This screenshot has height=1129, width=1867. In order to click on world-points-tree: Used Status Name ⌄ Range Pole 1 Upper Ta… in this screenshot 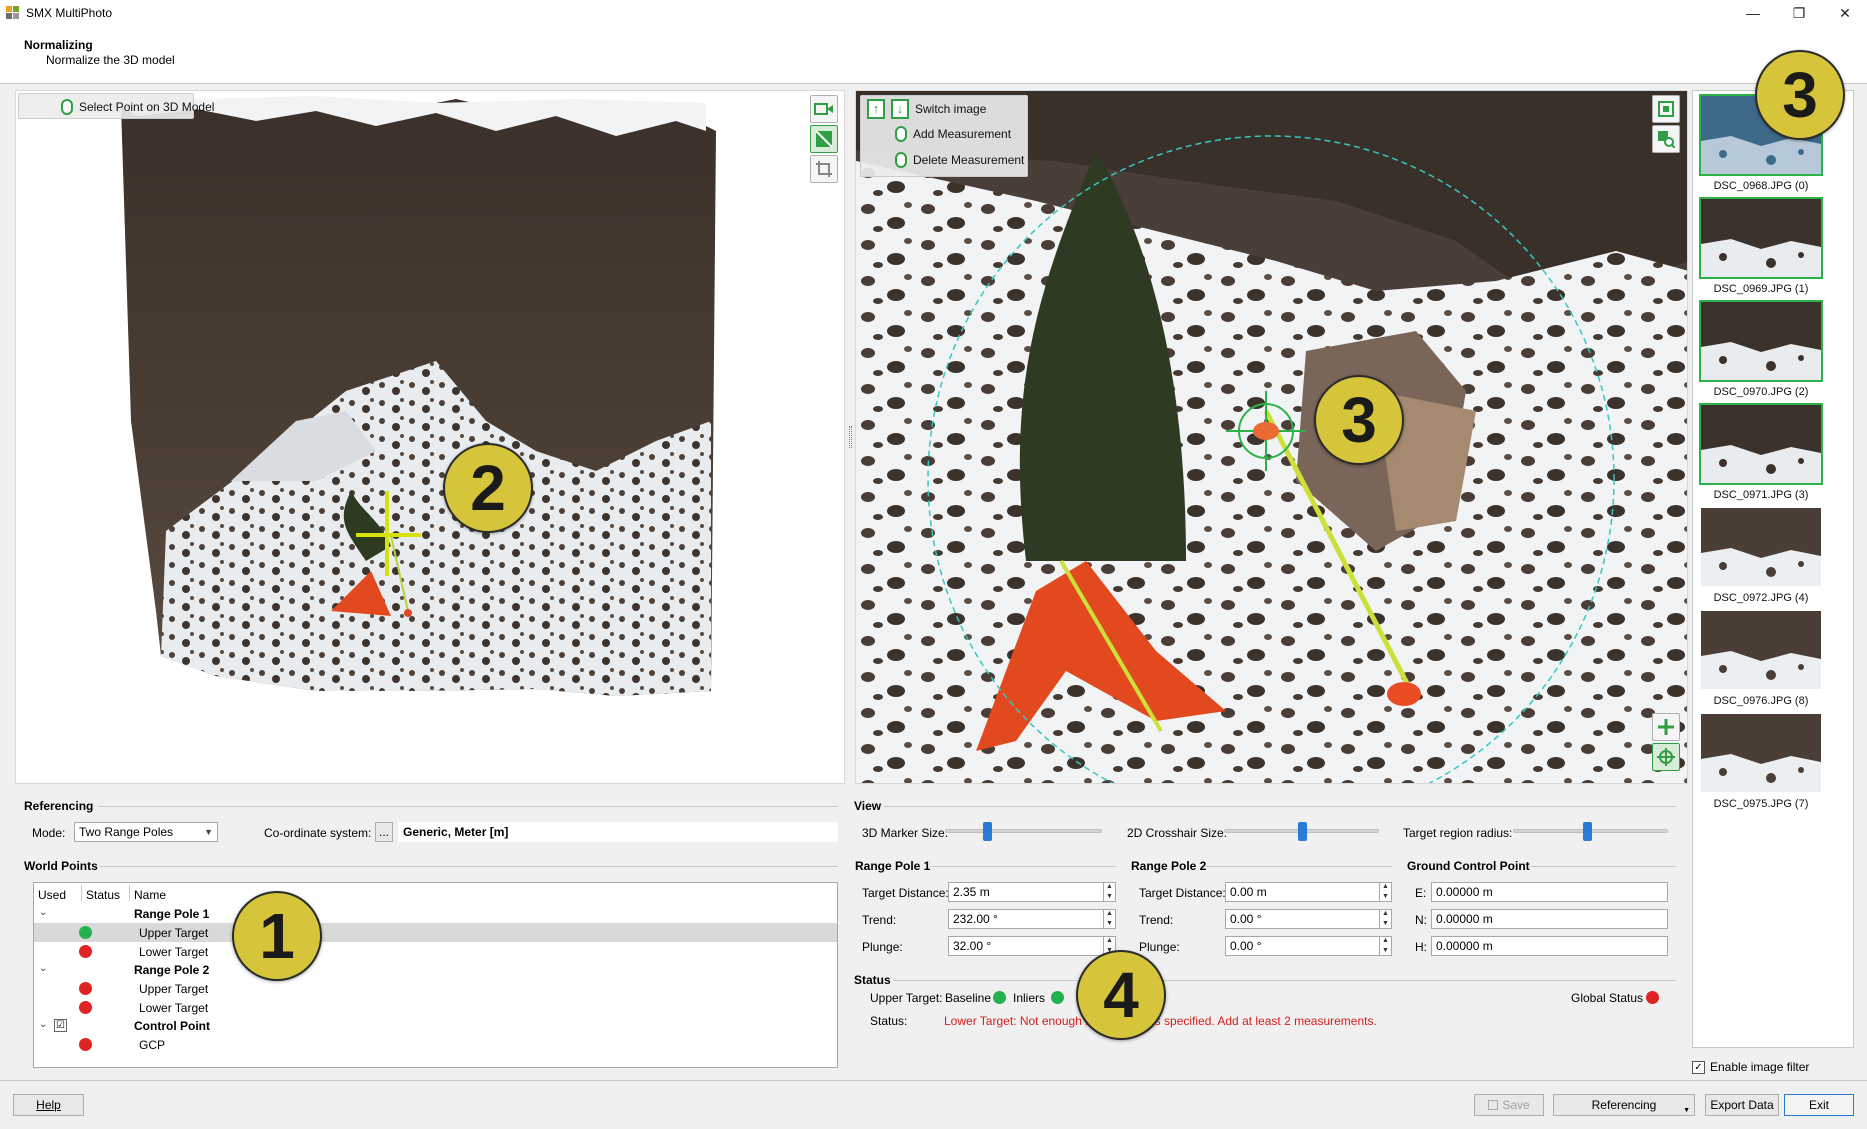, I will do `click(435, 975)`.